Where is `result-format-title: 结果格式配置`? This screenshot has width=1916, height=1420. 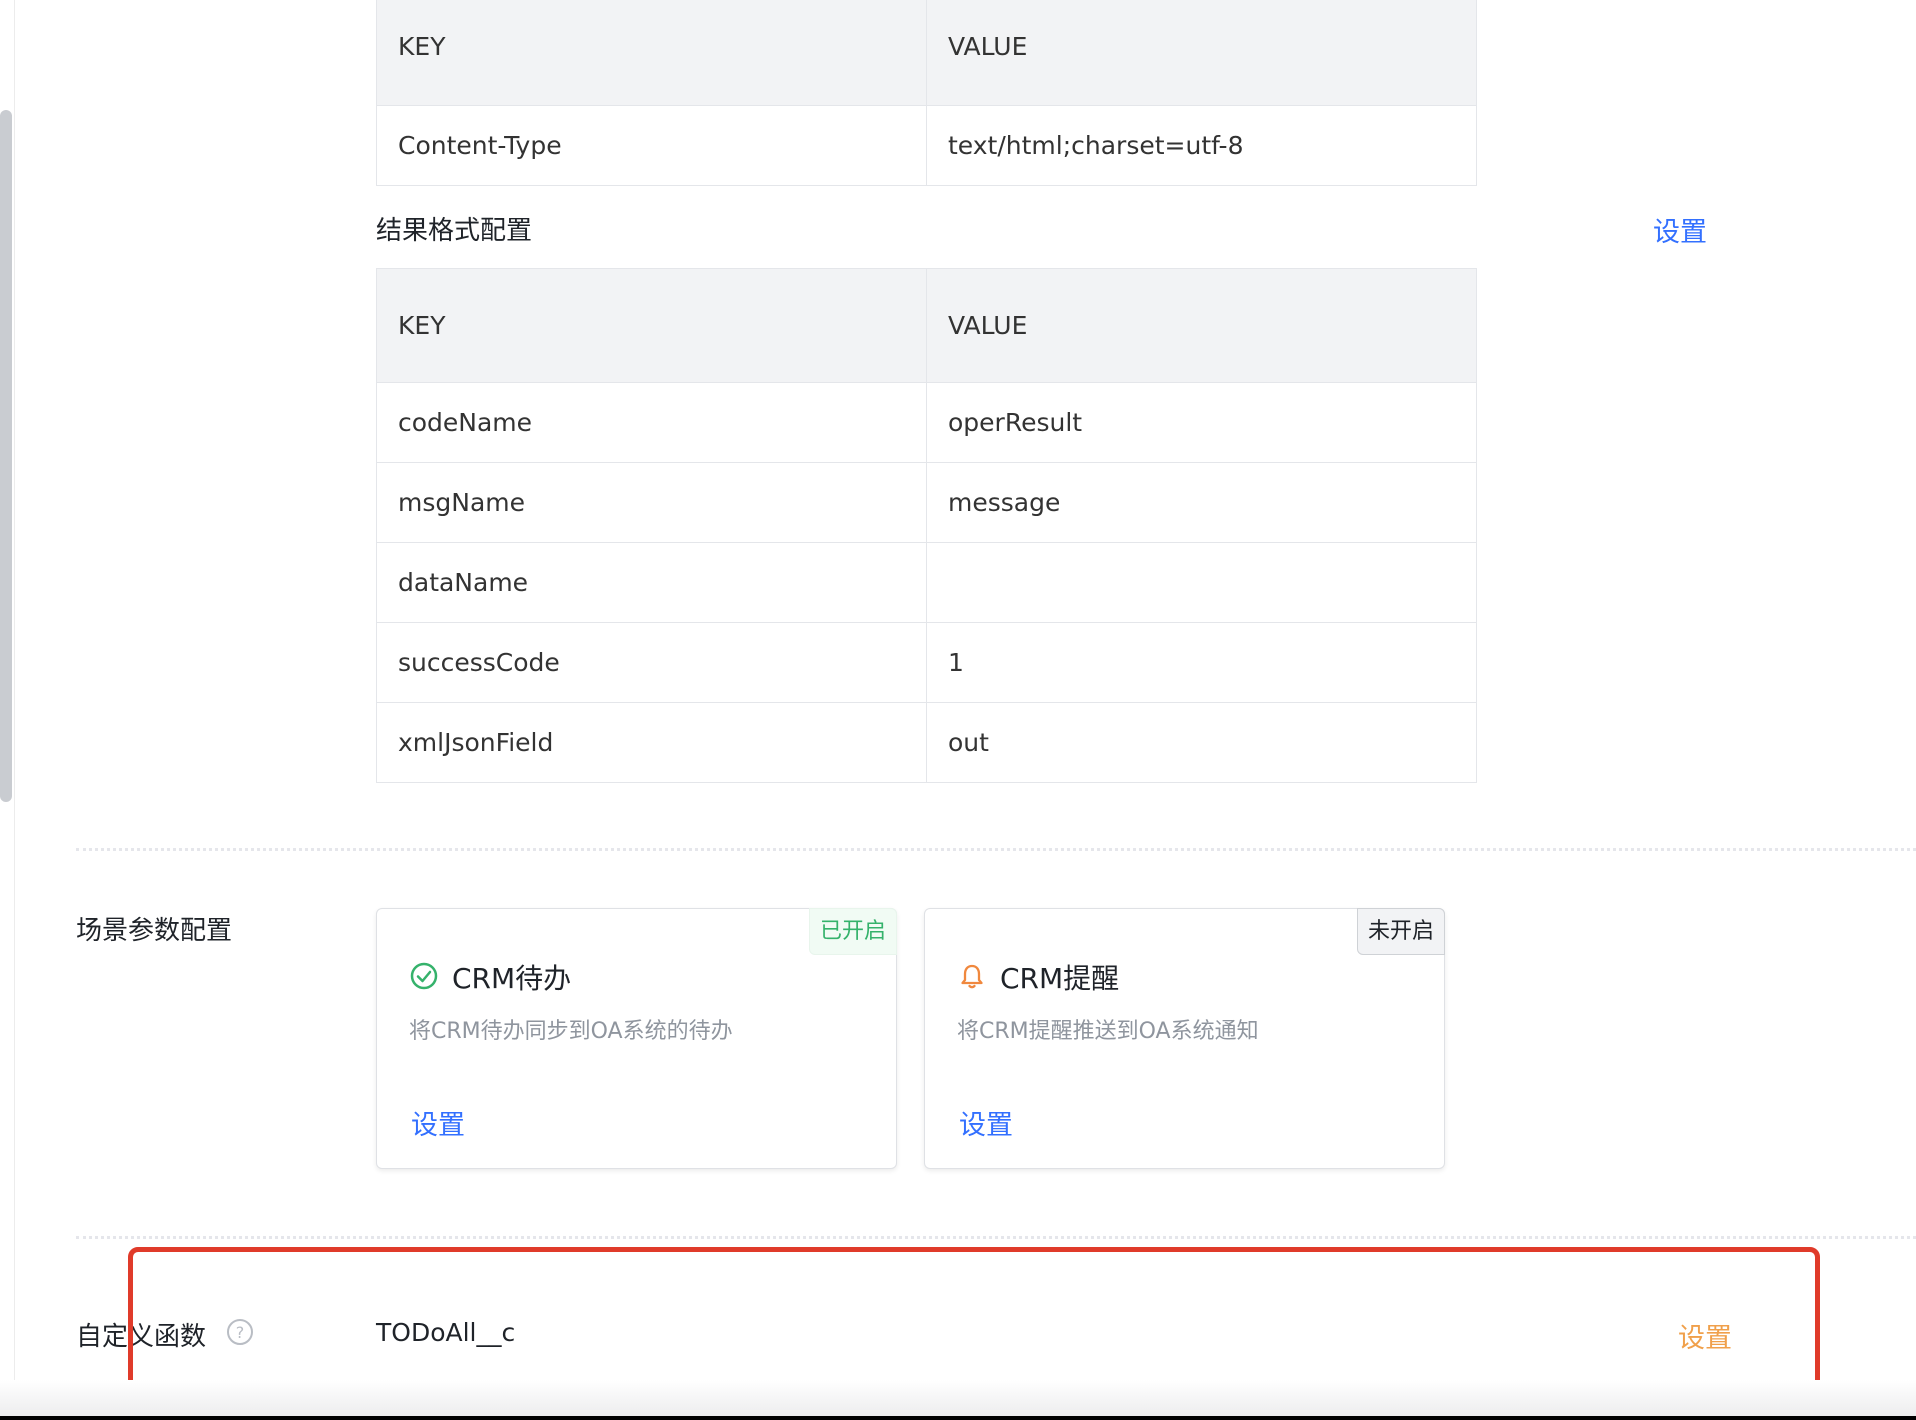 result-format-title: 结果格式配置 is located at coordinates (454, 231).